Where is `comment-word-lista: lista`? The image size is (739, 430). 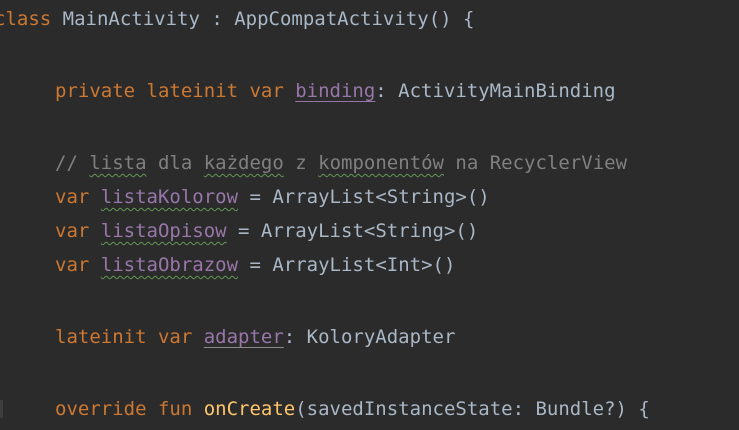
comment-word-lista: lista is located at coordinates (118, 163).